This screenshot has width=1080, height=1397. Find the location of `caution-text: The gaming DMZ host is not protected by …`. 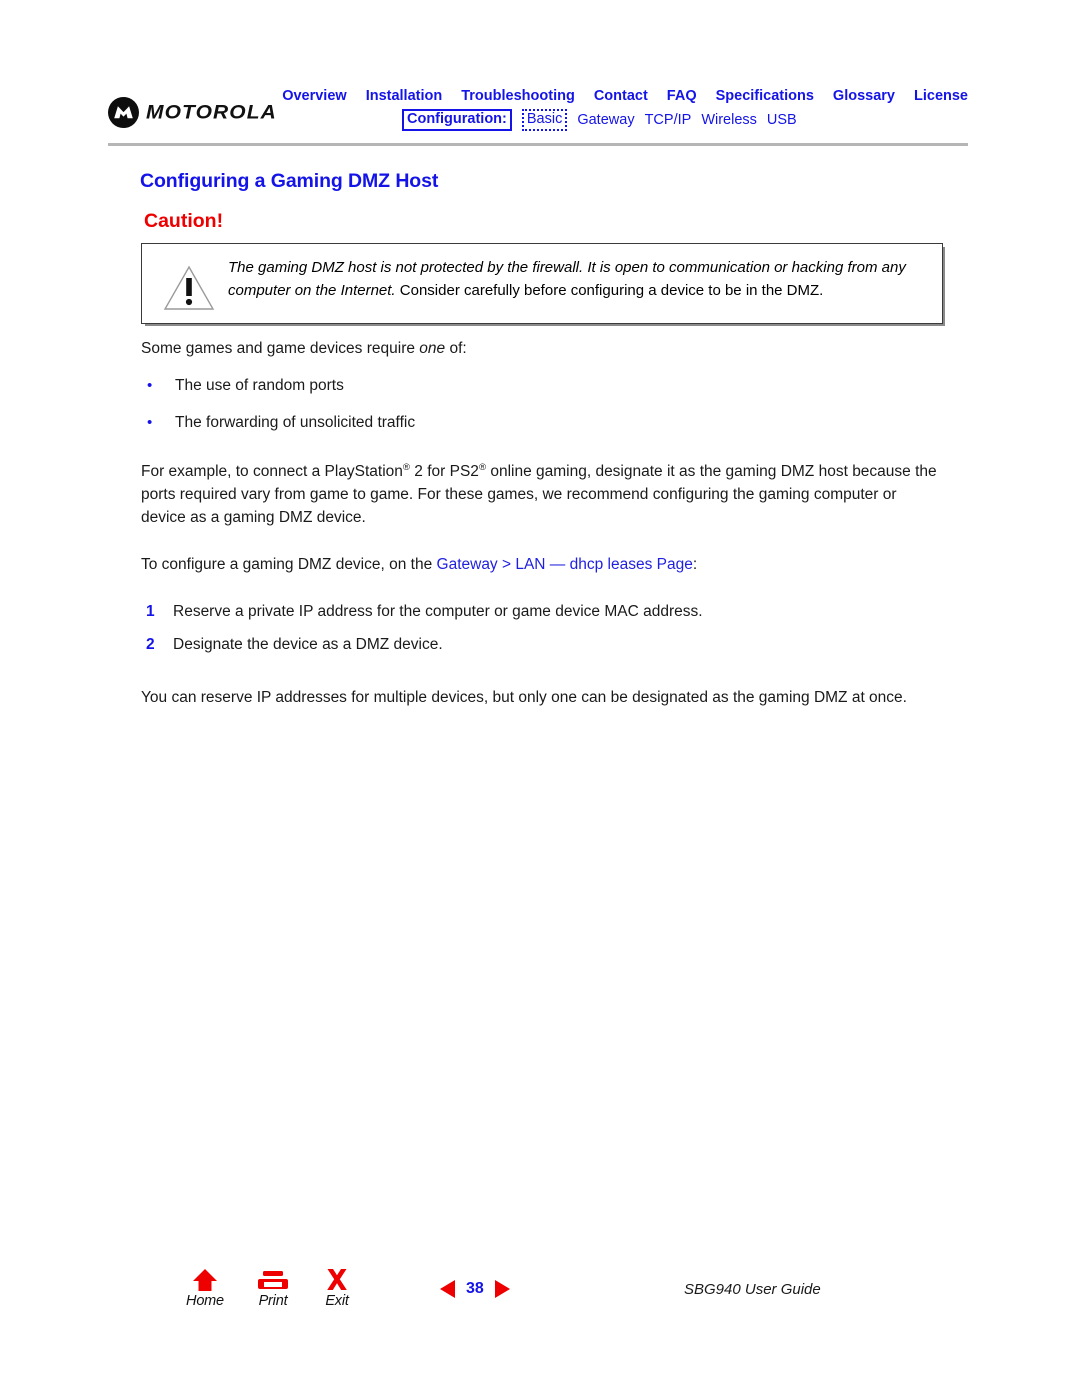

caution-text: The gaming DMZ host is not protected by … is located at coordinates (578, 279).